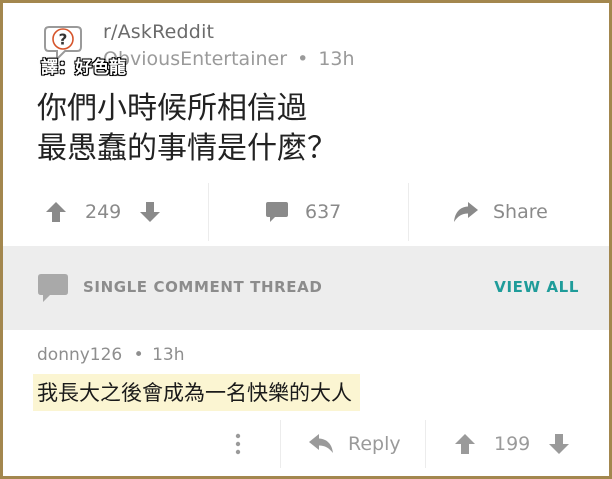  Describe the element at coordinates (203, 287) in the screenshot. I see `thread-label: SINGLE COMMENT THREAD` at that location.